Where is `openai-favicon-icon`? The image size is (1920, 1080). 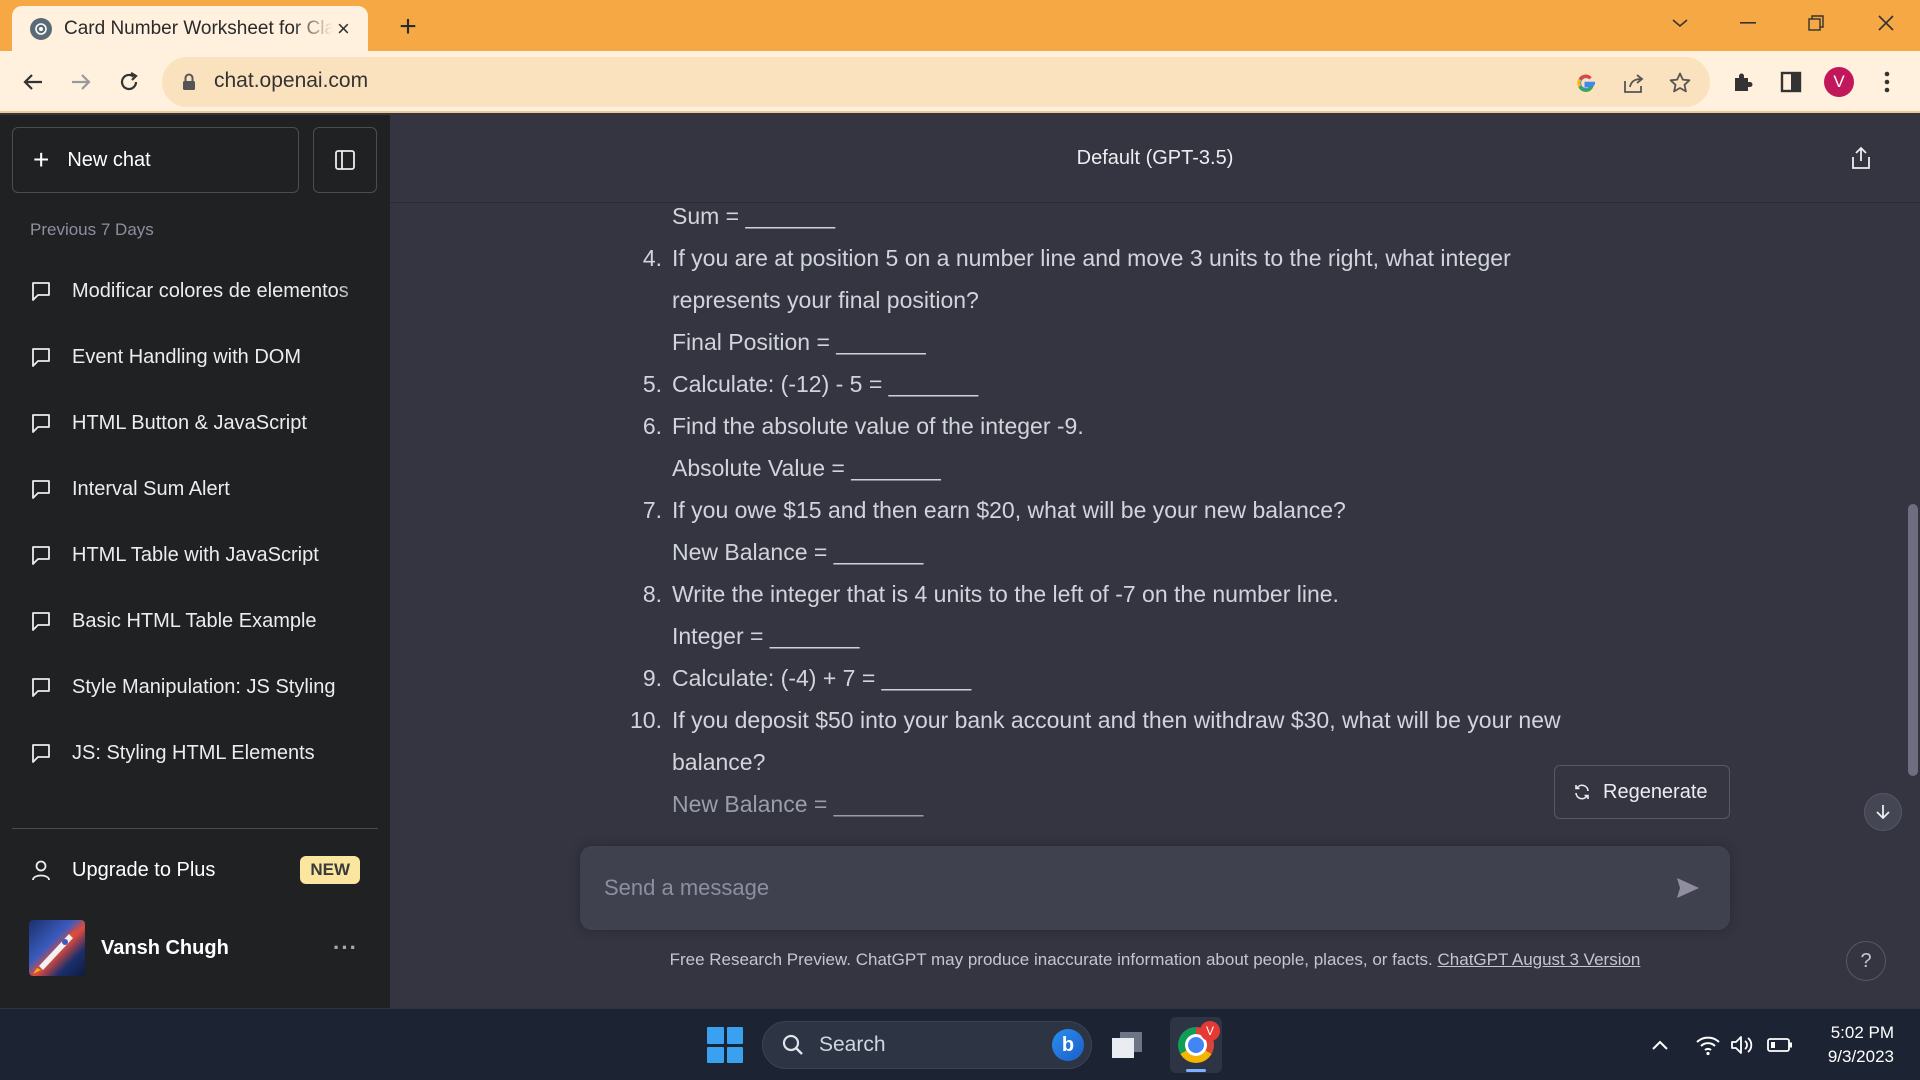
openai-favicon-icon is located at coordinates (41, 28).